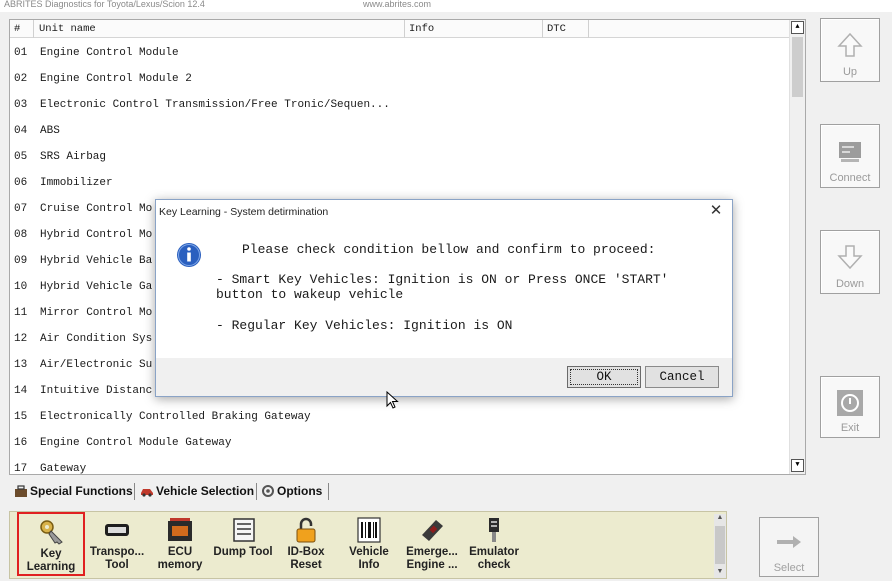 This screenshot has width=892, height=581. What do you see at coordinates (244, 212) in the screenshot?
I see `dialog-title: Key Learning - System detirmination` at bounding box center [244, 212].